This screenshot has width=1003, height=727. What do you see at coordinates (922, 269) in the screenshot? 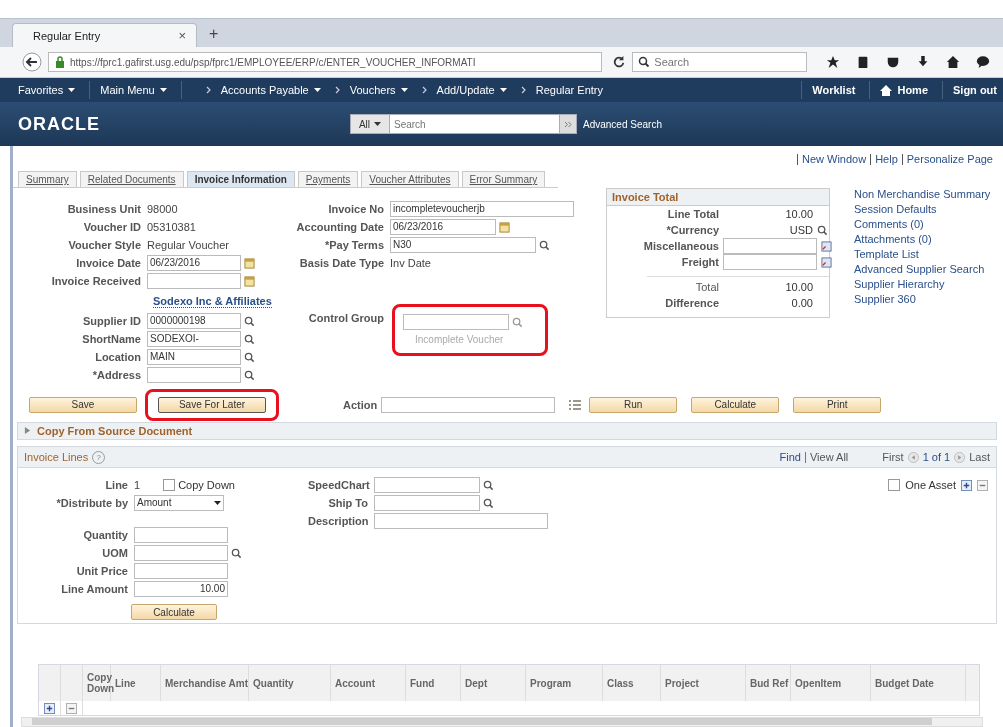
I see `related-link: Advanced Supplier Search` at bounding box center [922, 269].